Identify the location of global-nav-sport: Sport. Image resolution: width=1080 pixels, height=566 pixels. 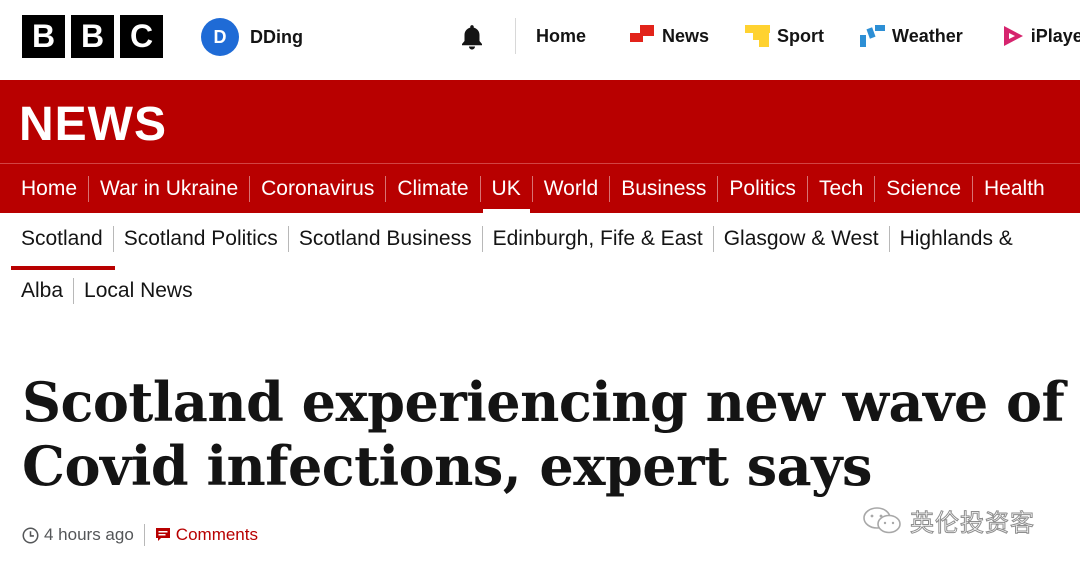
(784, 36).